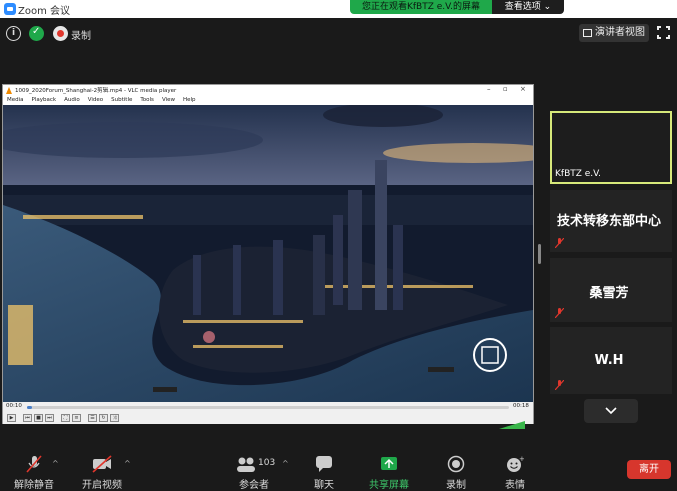  I want to click on info-icon: i, so click(13, 33).